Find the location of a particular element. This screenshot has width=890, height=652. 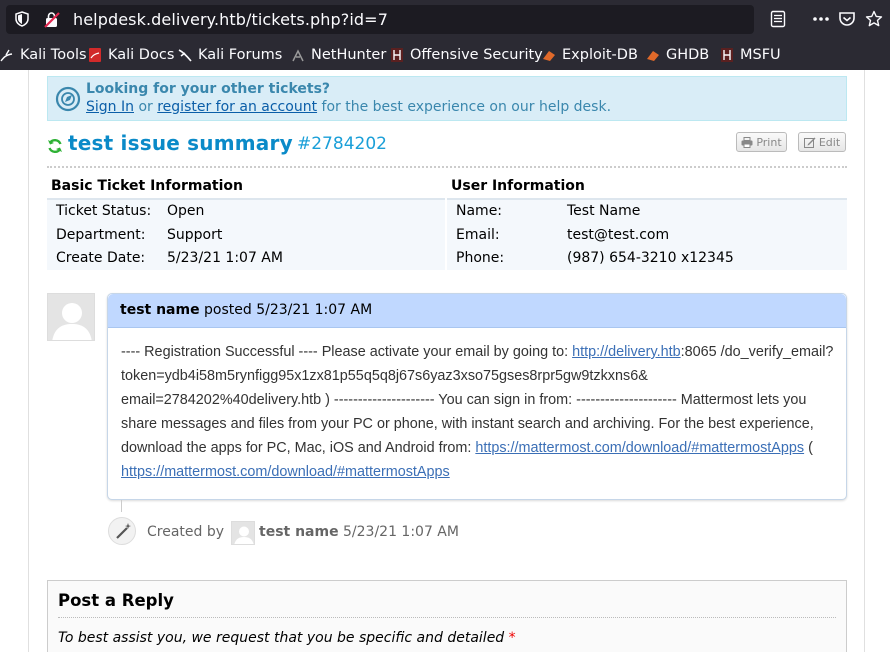

browser-toolbar: helpdesk.delivery.htb/tickets.php?id=7 is located at coordinates (445, 19).